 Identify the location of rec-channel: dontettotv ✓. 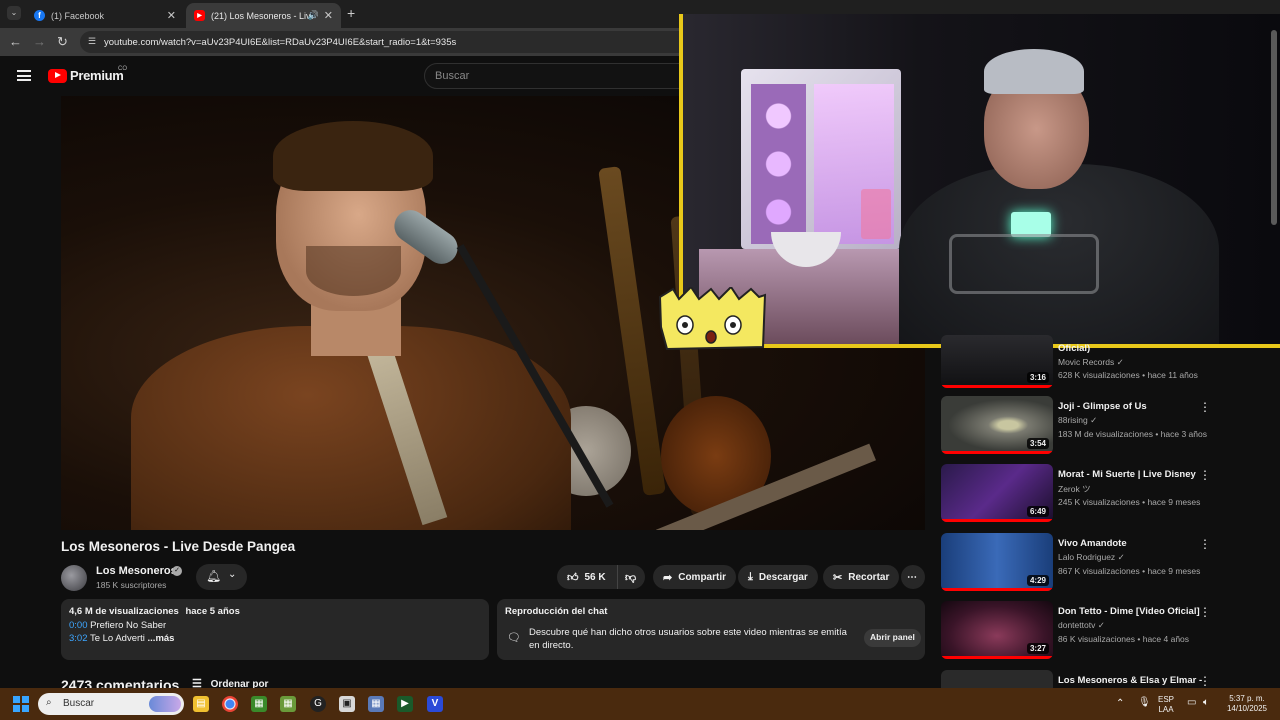
(1081, 625).